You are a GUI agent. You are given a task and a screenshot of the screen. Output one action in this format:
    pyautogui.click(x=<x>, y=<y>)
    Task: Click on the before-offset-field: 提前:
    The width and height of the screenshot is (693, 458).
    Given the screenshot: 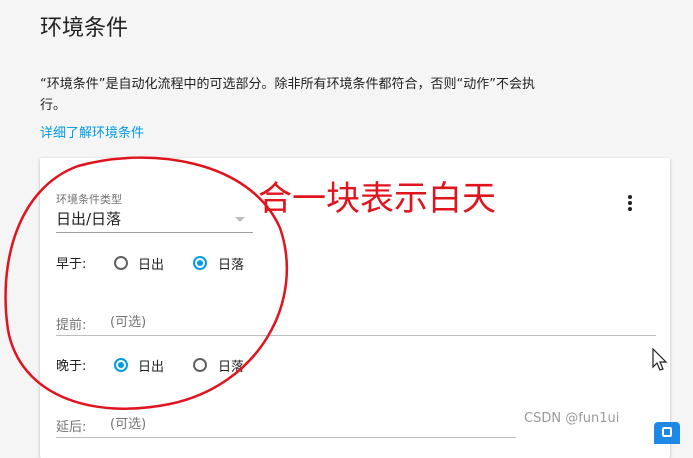 What is the action you would take?
    pyautogui.click(x=356, y=323)
    